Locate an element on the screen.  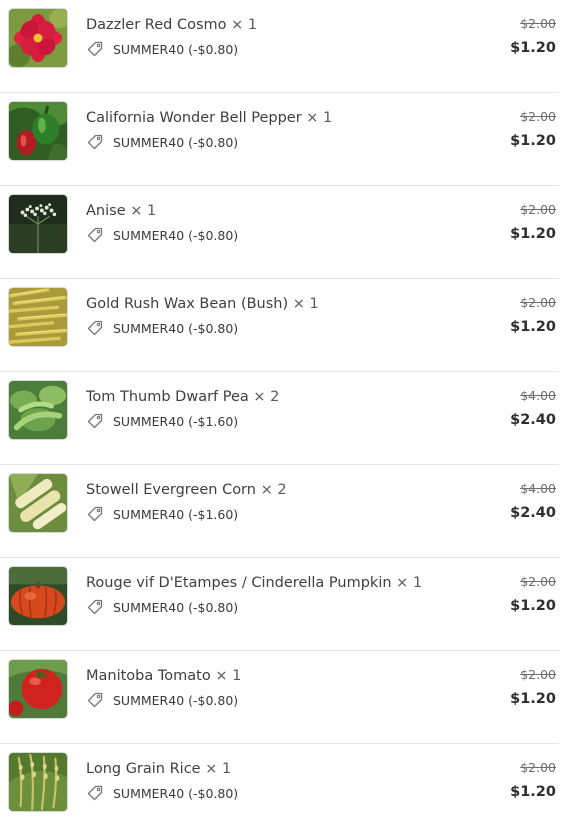
item-title: California Wonder Bell Pepper × 1 is located at coordinates (209, 118).